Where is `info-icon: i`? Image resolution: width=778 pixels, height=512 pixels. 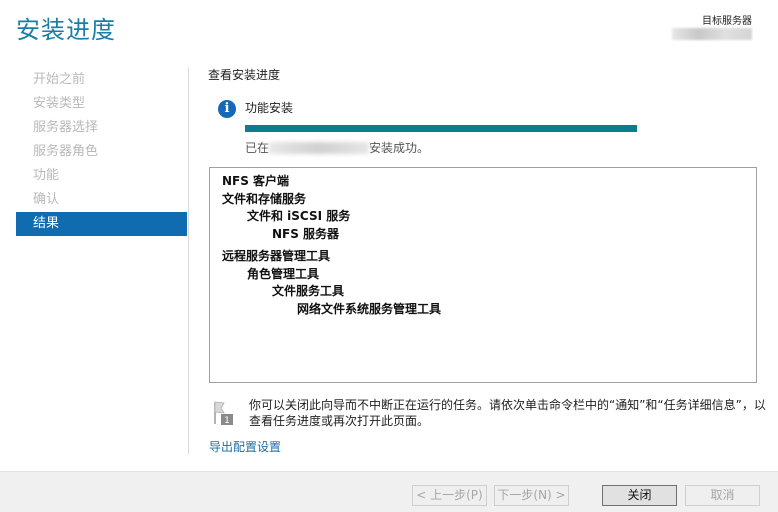 info-icon: i is located at coordinates (227, 109).